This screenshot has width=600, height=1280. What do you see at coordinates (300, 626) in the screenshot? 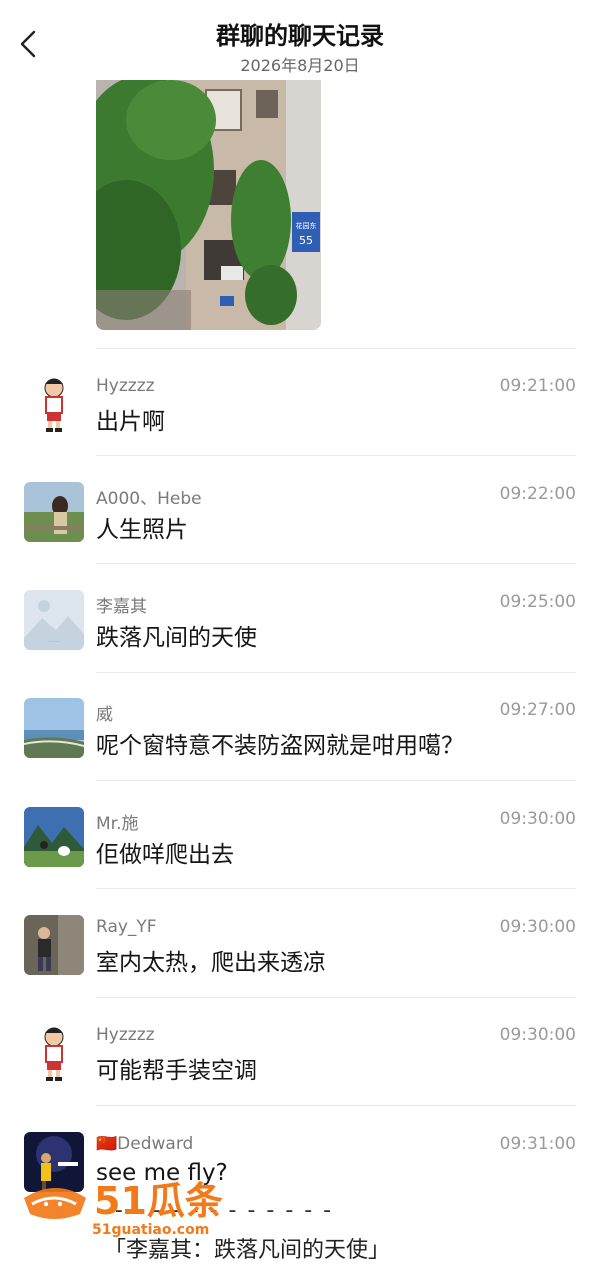
I see `message-item: ······ 李嘉其 09:25:00 跌落凡间的天使` at bounding box center [300, 626].